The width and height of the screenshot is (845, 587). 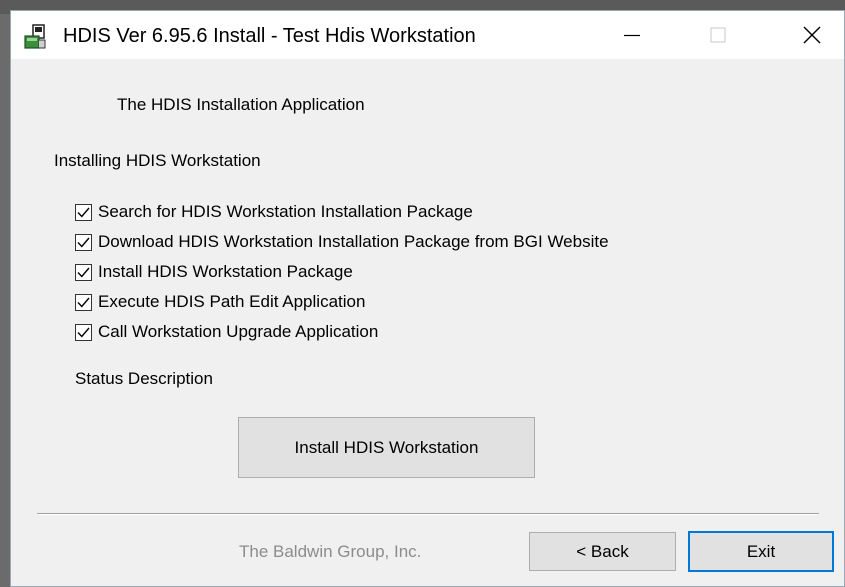 I want to click on step-label: Call Workstation Upgrade Application, so click(x=238, y=331).